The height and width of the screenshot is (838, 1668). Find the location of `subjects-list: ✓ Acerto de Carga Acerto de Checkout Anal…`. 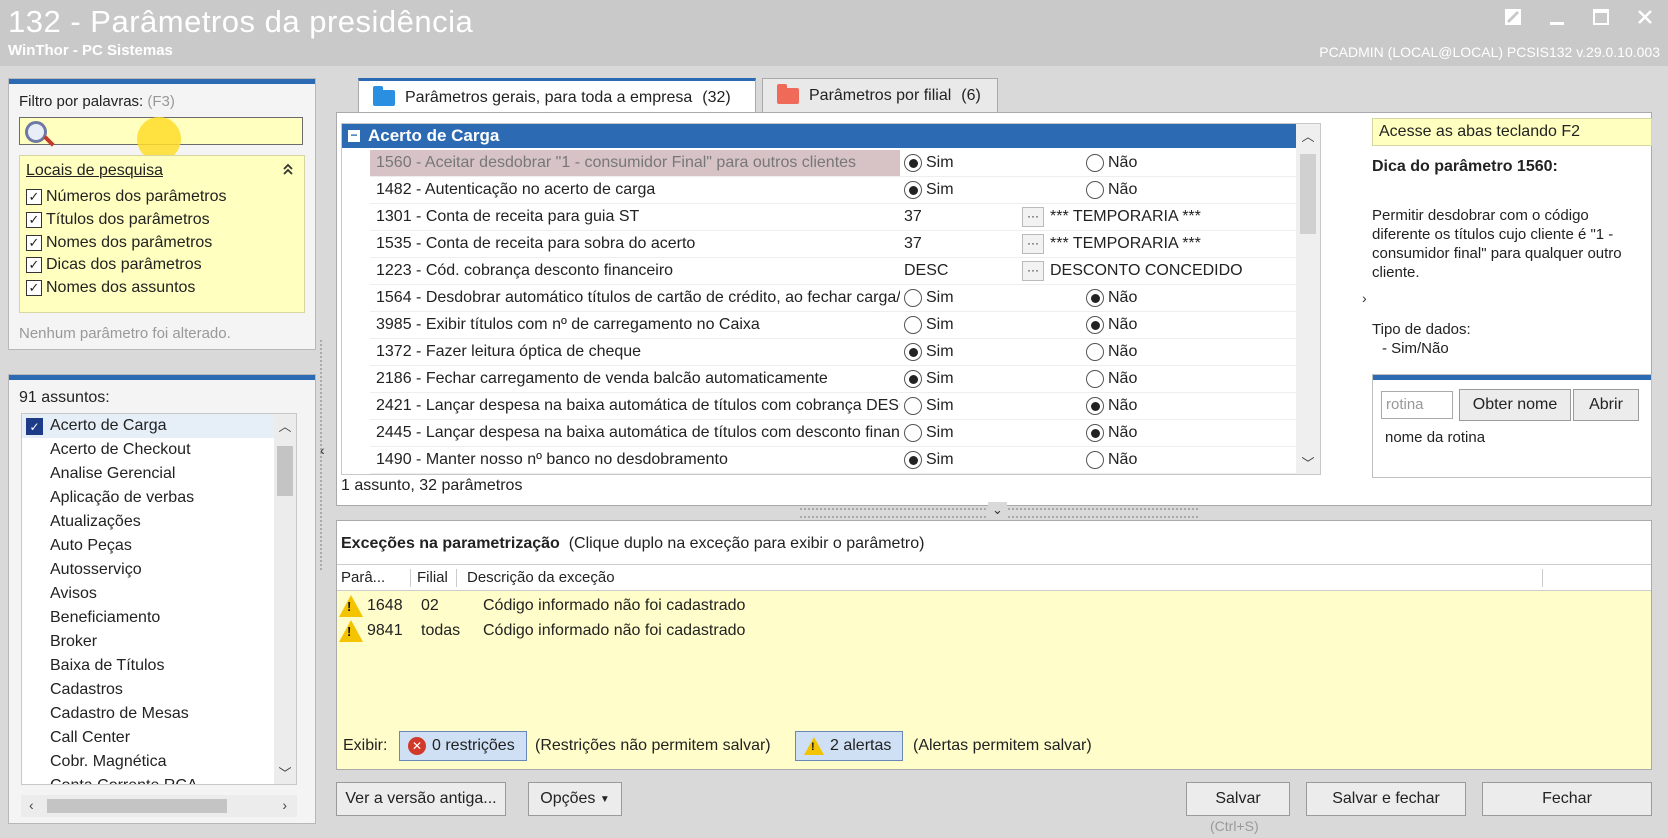

subjects-list: ✓ Acerto de Carga Acerto de Checkout Anal… is located at coordinates (159, 599).